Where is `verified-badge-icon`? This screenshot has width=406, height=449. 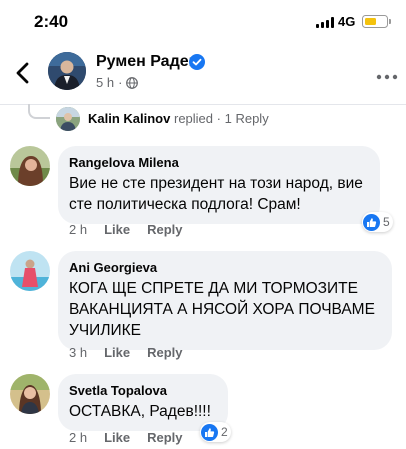 verified-badge-icon is located at coordinates (197, 62).